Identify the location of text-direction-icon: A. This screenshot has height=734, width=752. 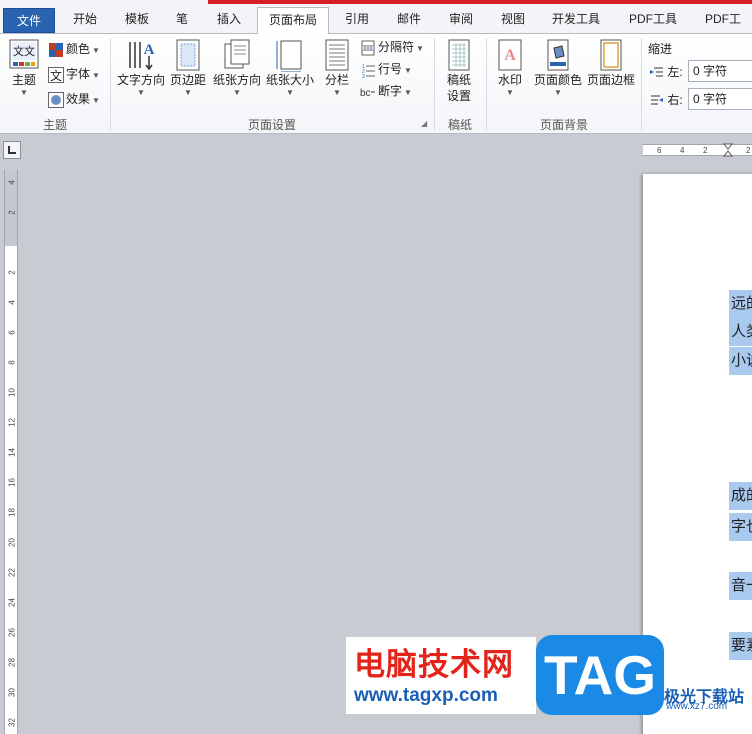
(142, 56).